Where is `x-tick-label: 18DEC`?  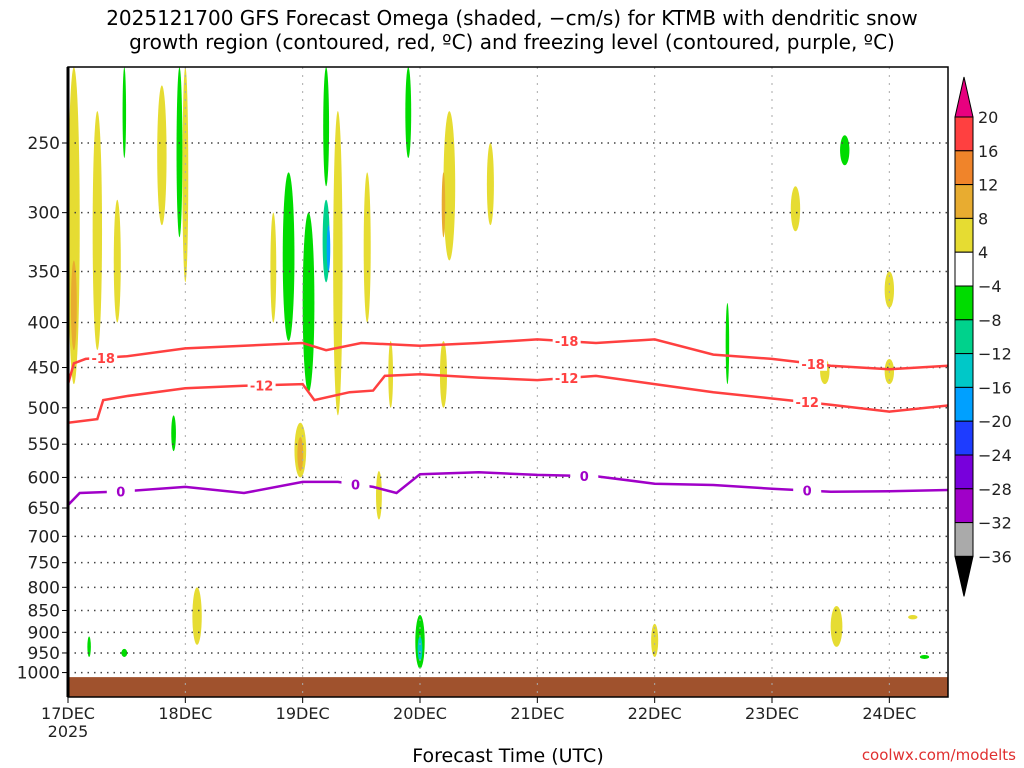
x-tick-label: 18DEC is located at coordinates (185, 713).